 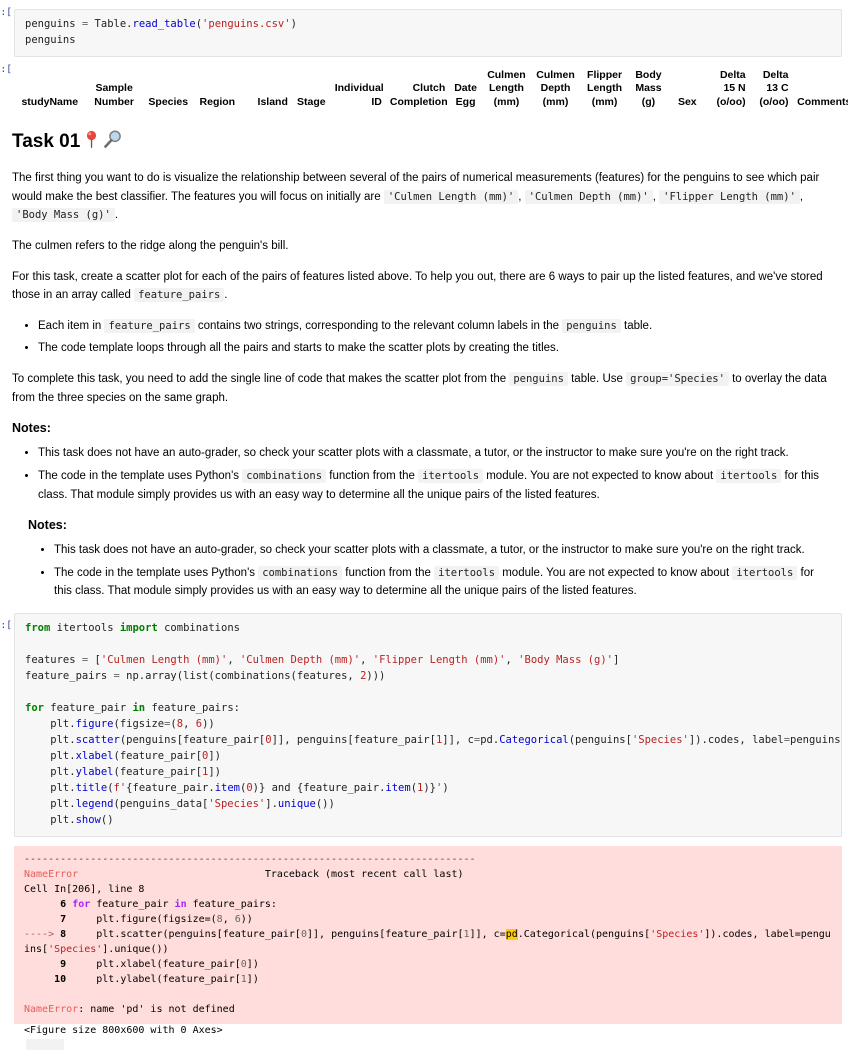 I want to click on code-token: ), so click(x=293, y=24).